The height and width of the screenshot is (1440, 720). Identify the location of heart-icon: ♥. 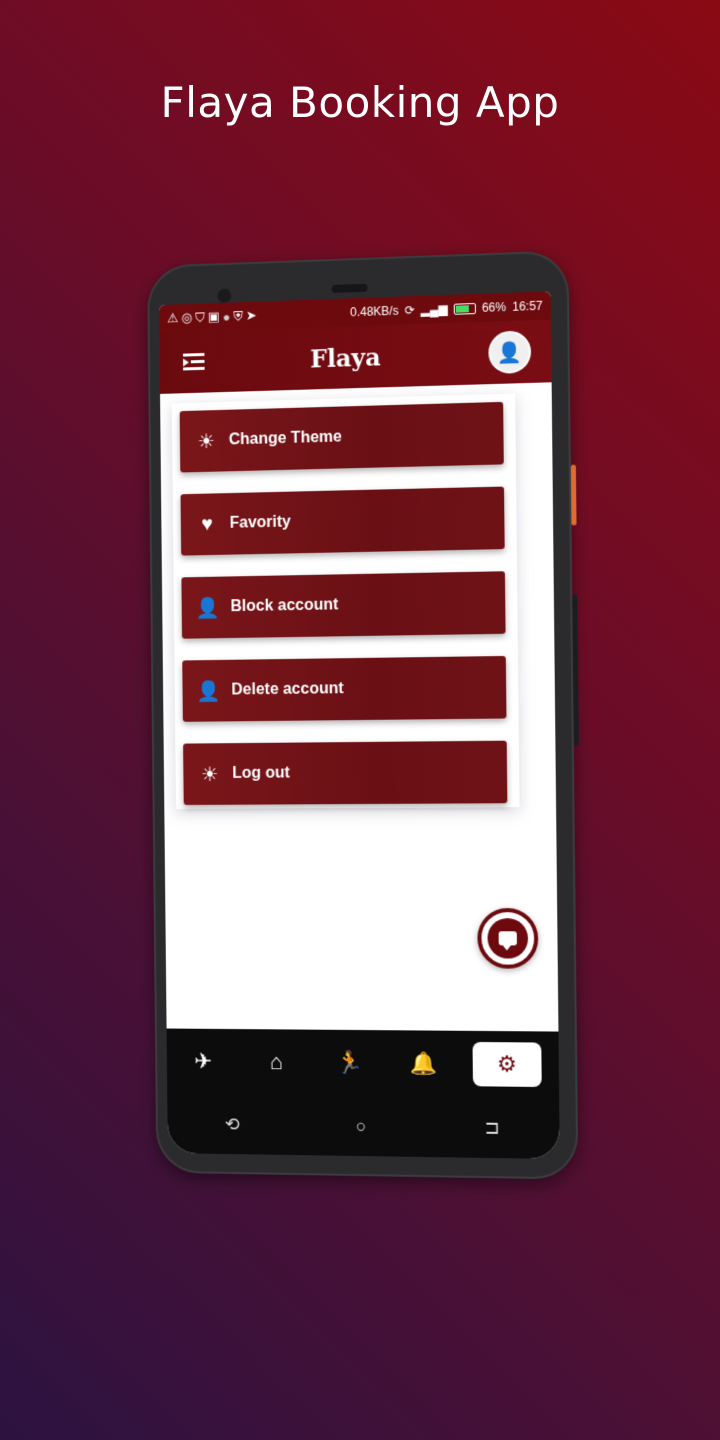
(207, 524).